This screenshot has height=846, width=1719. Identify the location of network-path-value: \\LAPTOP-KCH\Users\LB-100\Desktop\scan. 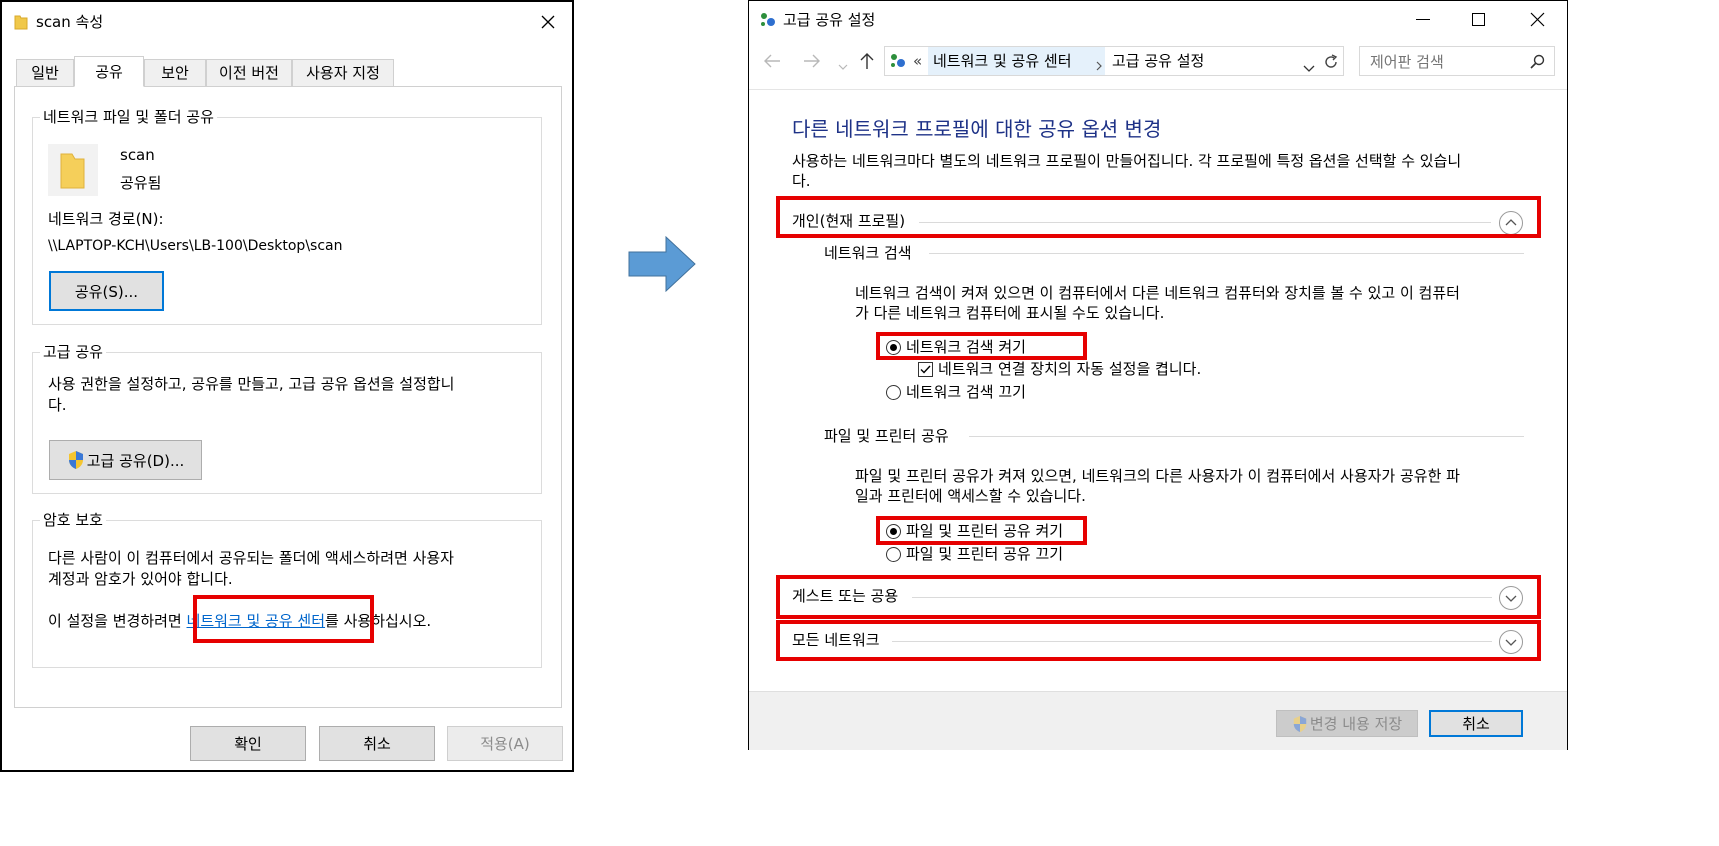
(195, 246).